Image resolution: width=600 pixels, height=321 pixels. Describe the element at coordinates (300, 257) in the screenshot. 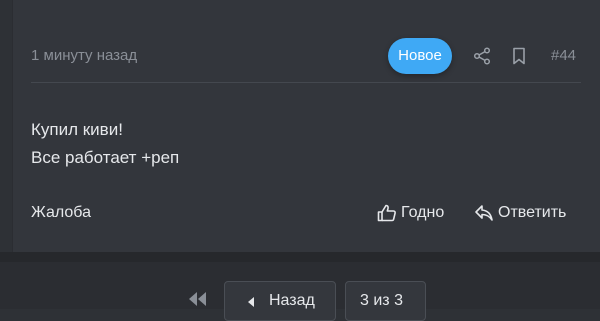

I see `section-separator` at that location.